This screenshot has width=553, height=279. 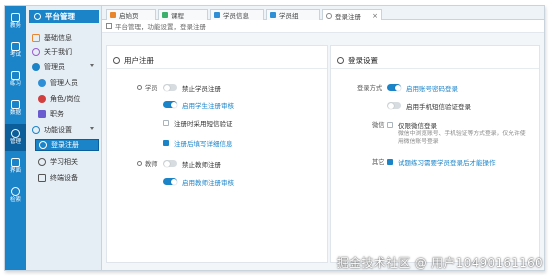 What do you see at coordinates (166, 142) in the screenshot?
I see `fill-detail-checkbox` at bounding box center [166, 142].